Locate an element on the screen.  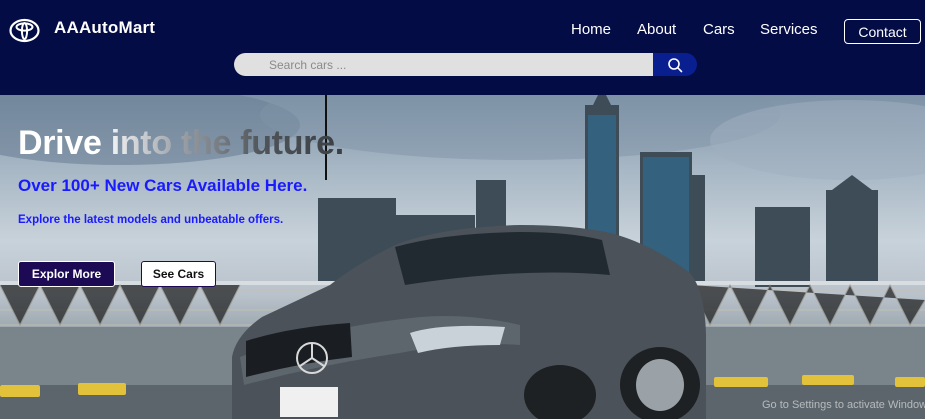
search-input is located at coordinates (443, 64).